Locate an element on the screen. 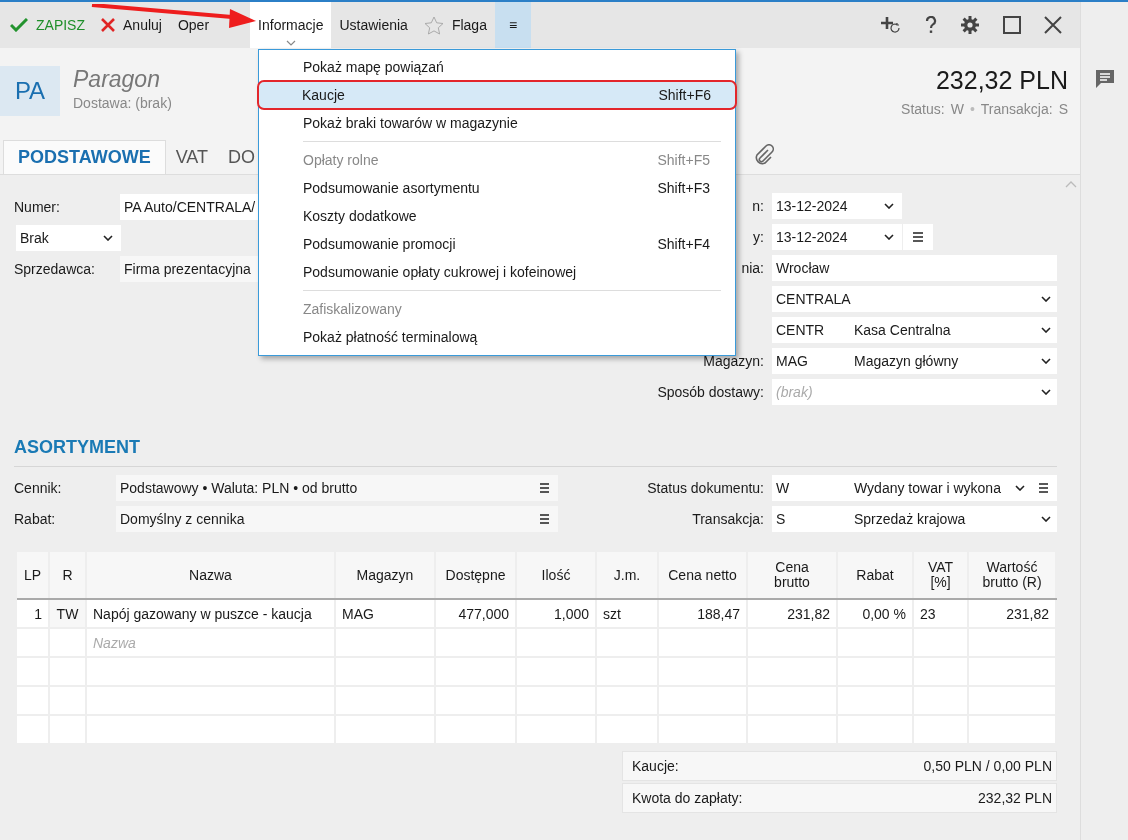  toolbar-button: Informacje is located at coordinates (291, 25).